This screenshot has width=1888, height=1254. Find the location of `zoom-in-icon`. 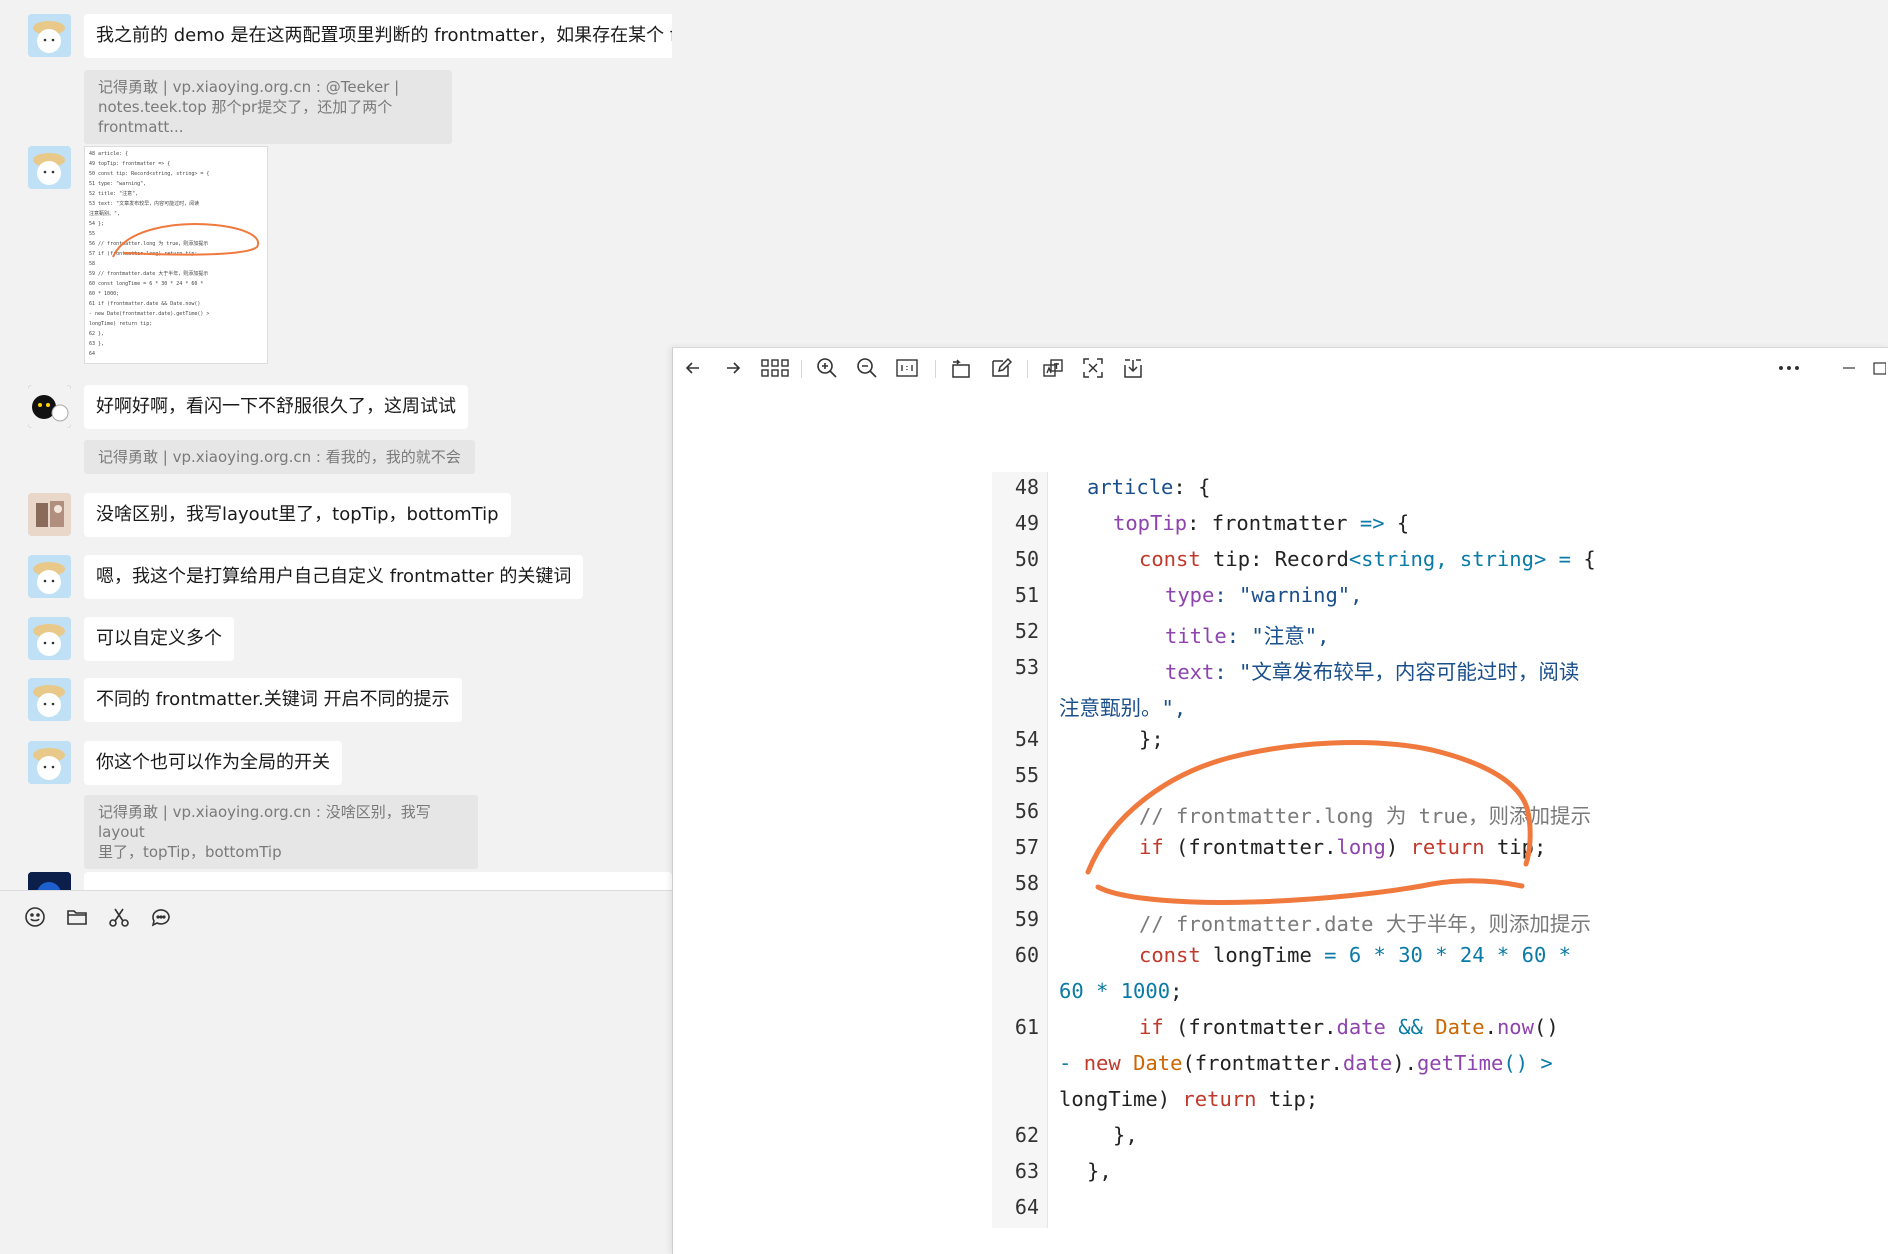

zoom-in-icon is located at coordinates (827, 368).